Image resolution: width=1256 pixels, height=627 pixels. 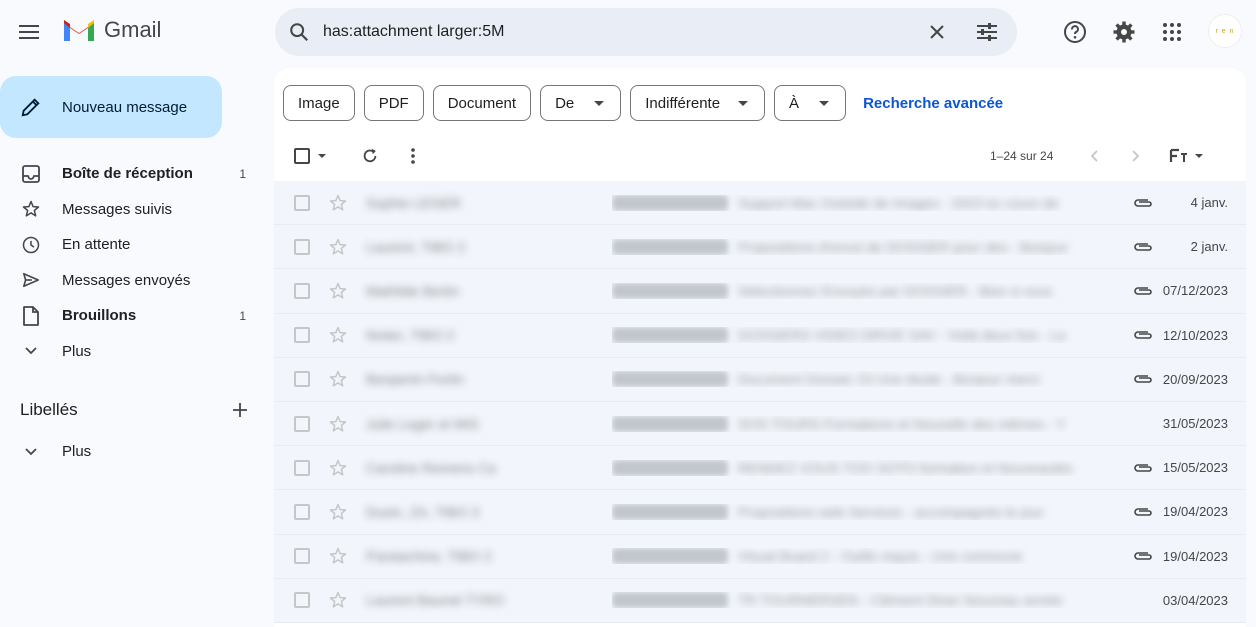 I want to click on email-sender: Laurent Baunet TYRO, so click(x=435, y=600).